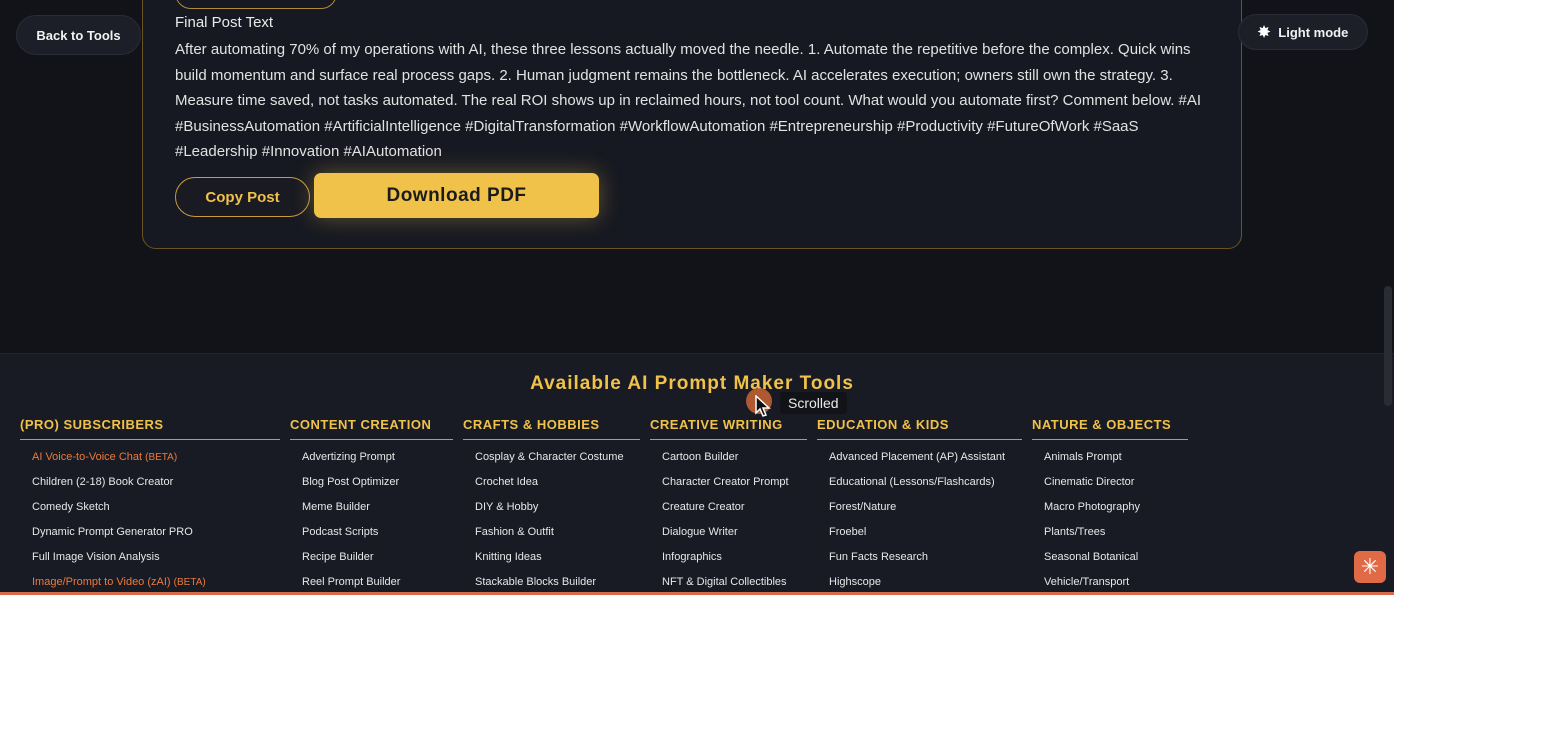 Image resolution: width=1568 pixels, height=732 pixels. I want to click on sun-star-icon: ✸, so click(1264, 32).